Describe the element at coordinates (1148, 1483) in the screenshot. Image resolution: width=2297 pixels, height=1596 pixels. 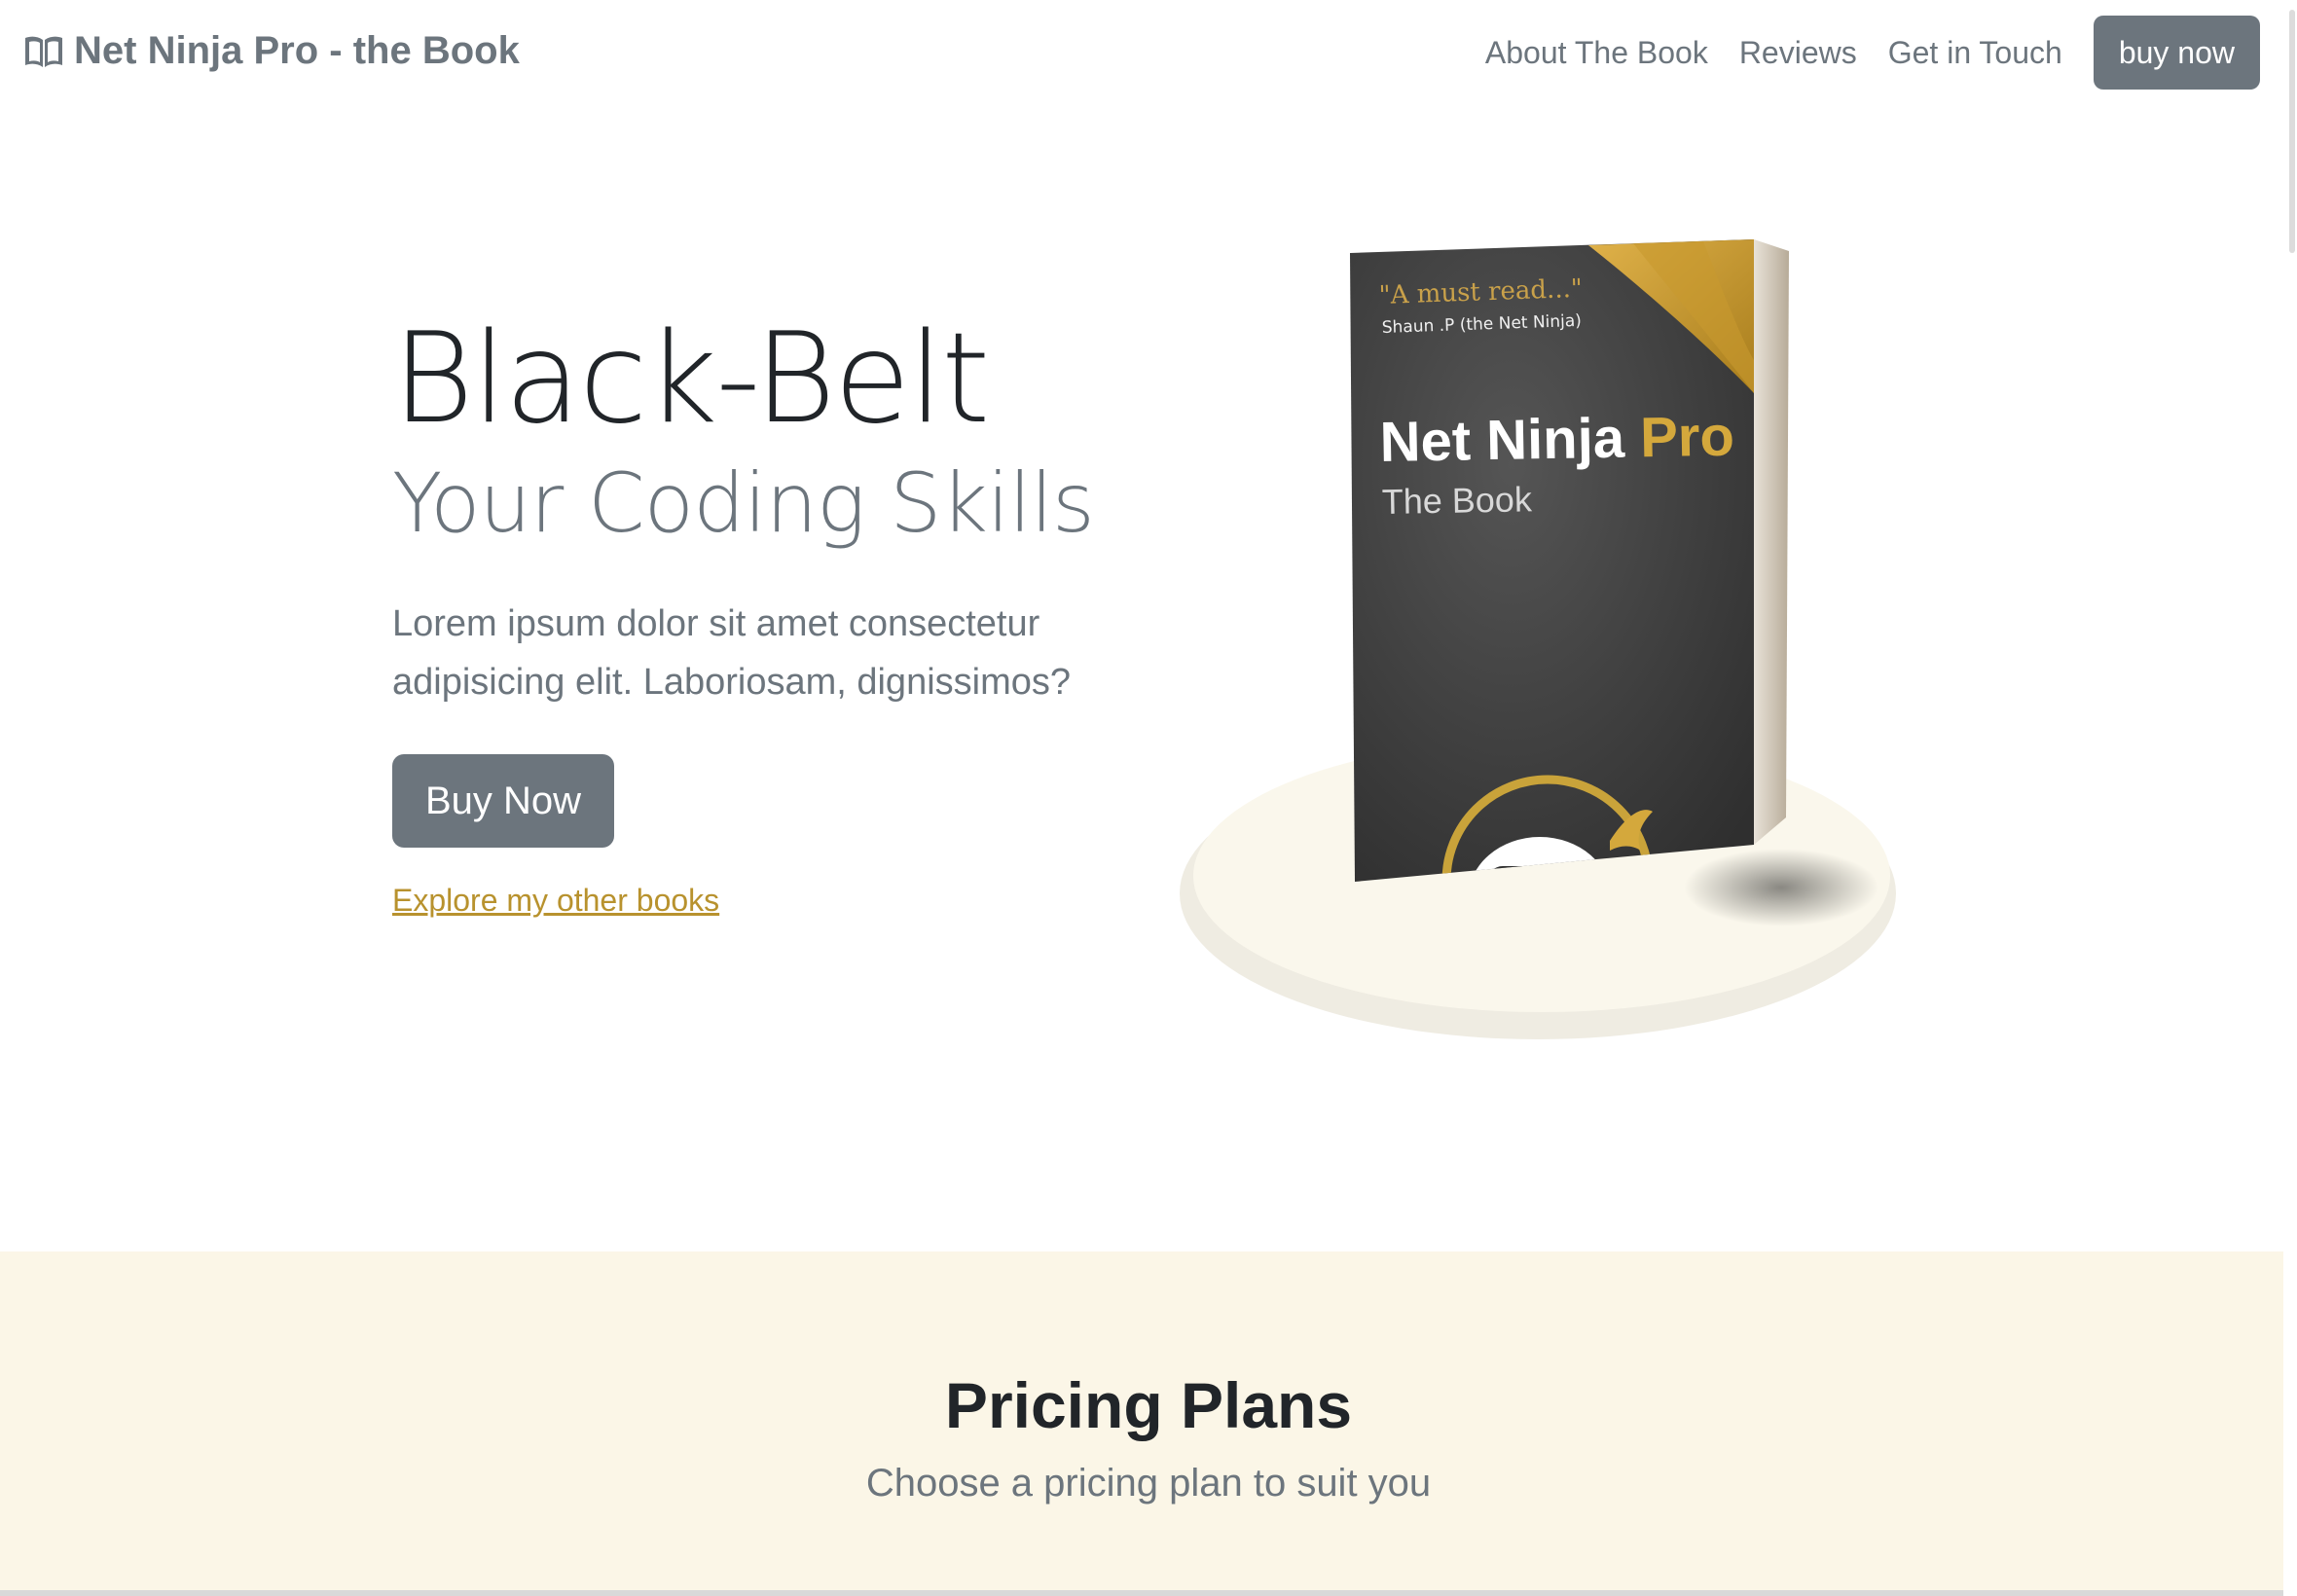
I see `pricing-subtitle: Choose a pricing plan to suit you` at that location.